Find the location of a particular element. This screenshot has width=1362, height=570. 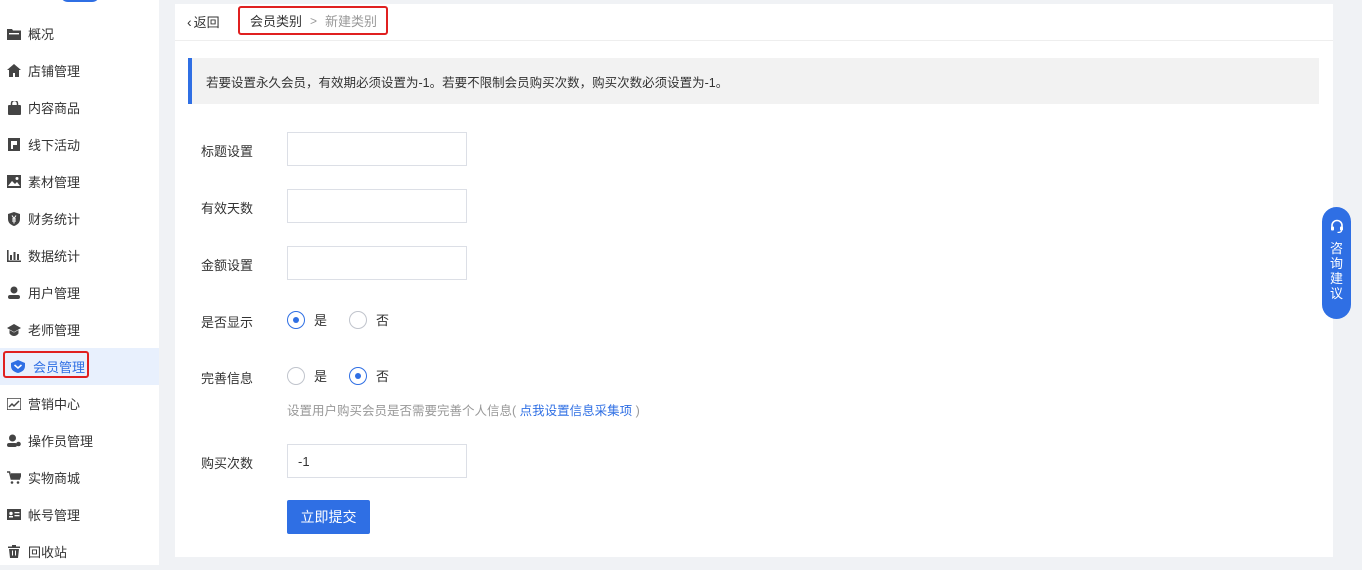

sidebar-item-marketing: 营销中心 is located at coordinates (79, 403).